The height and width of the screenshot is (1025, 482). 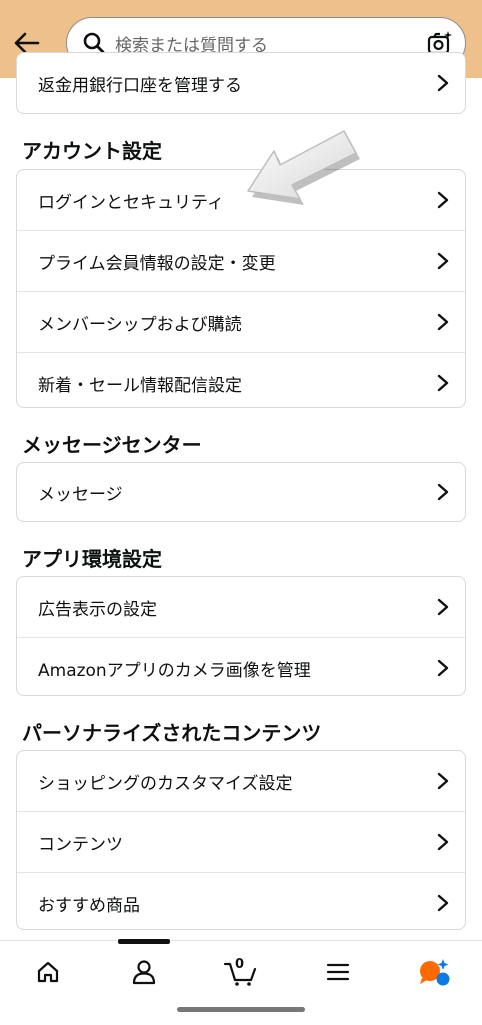 I want to click on home-icon, so click(x=48, y=972).